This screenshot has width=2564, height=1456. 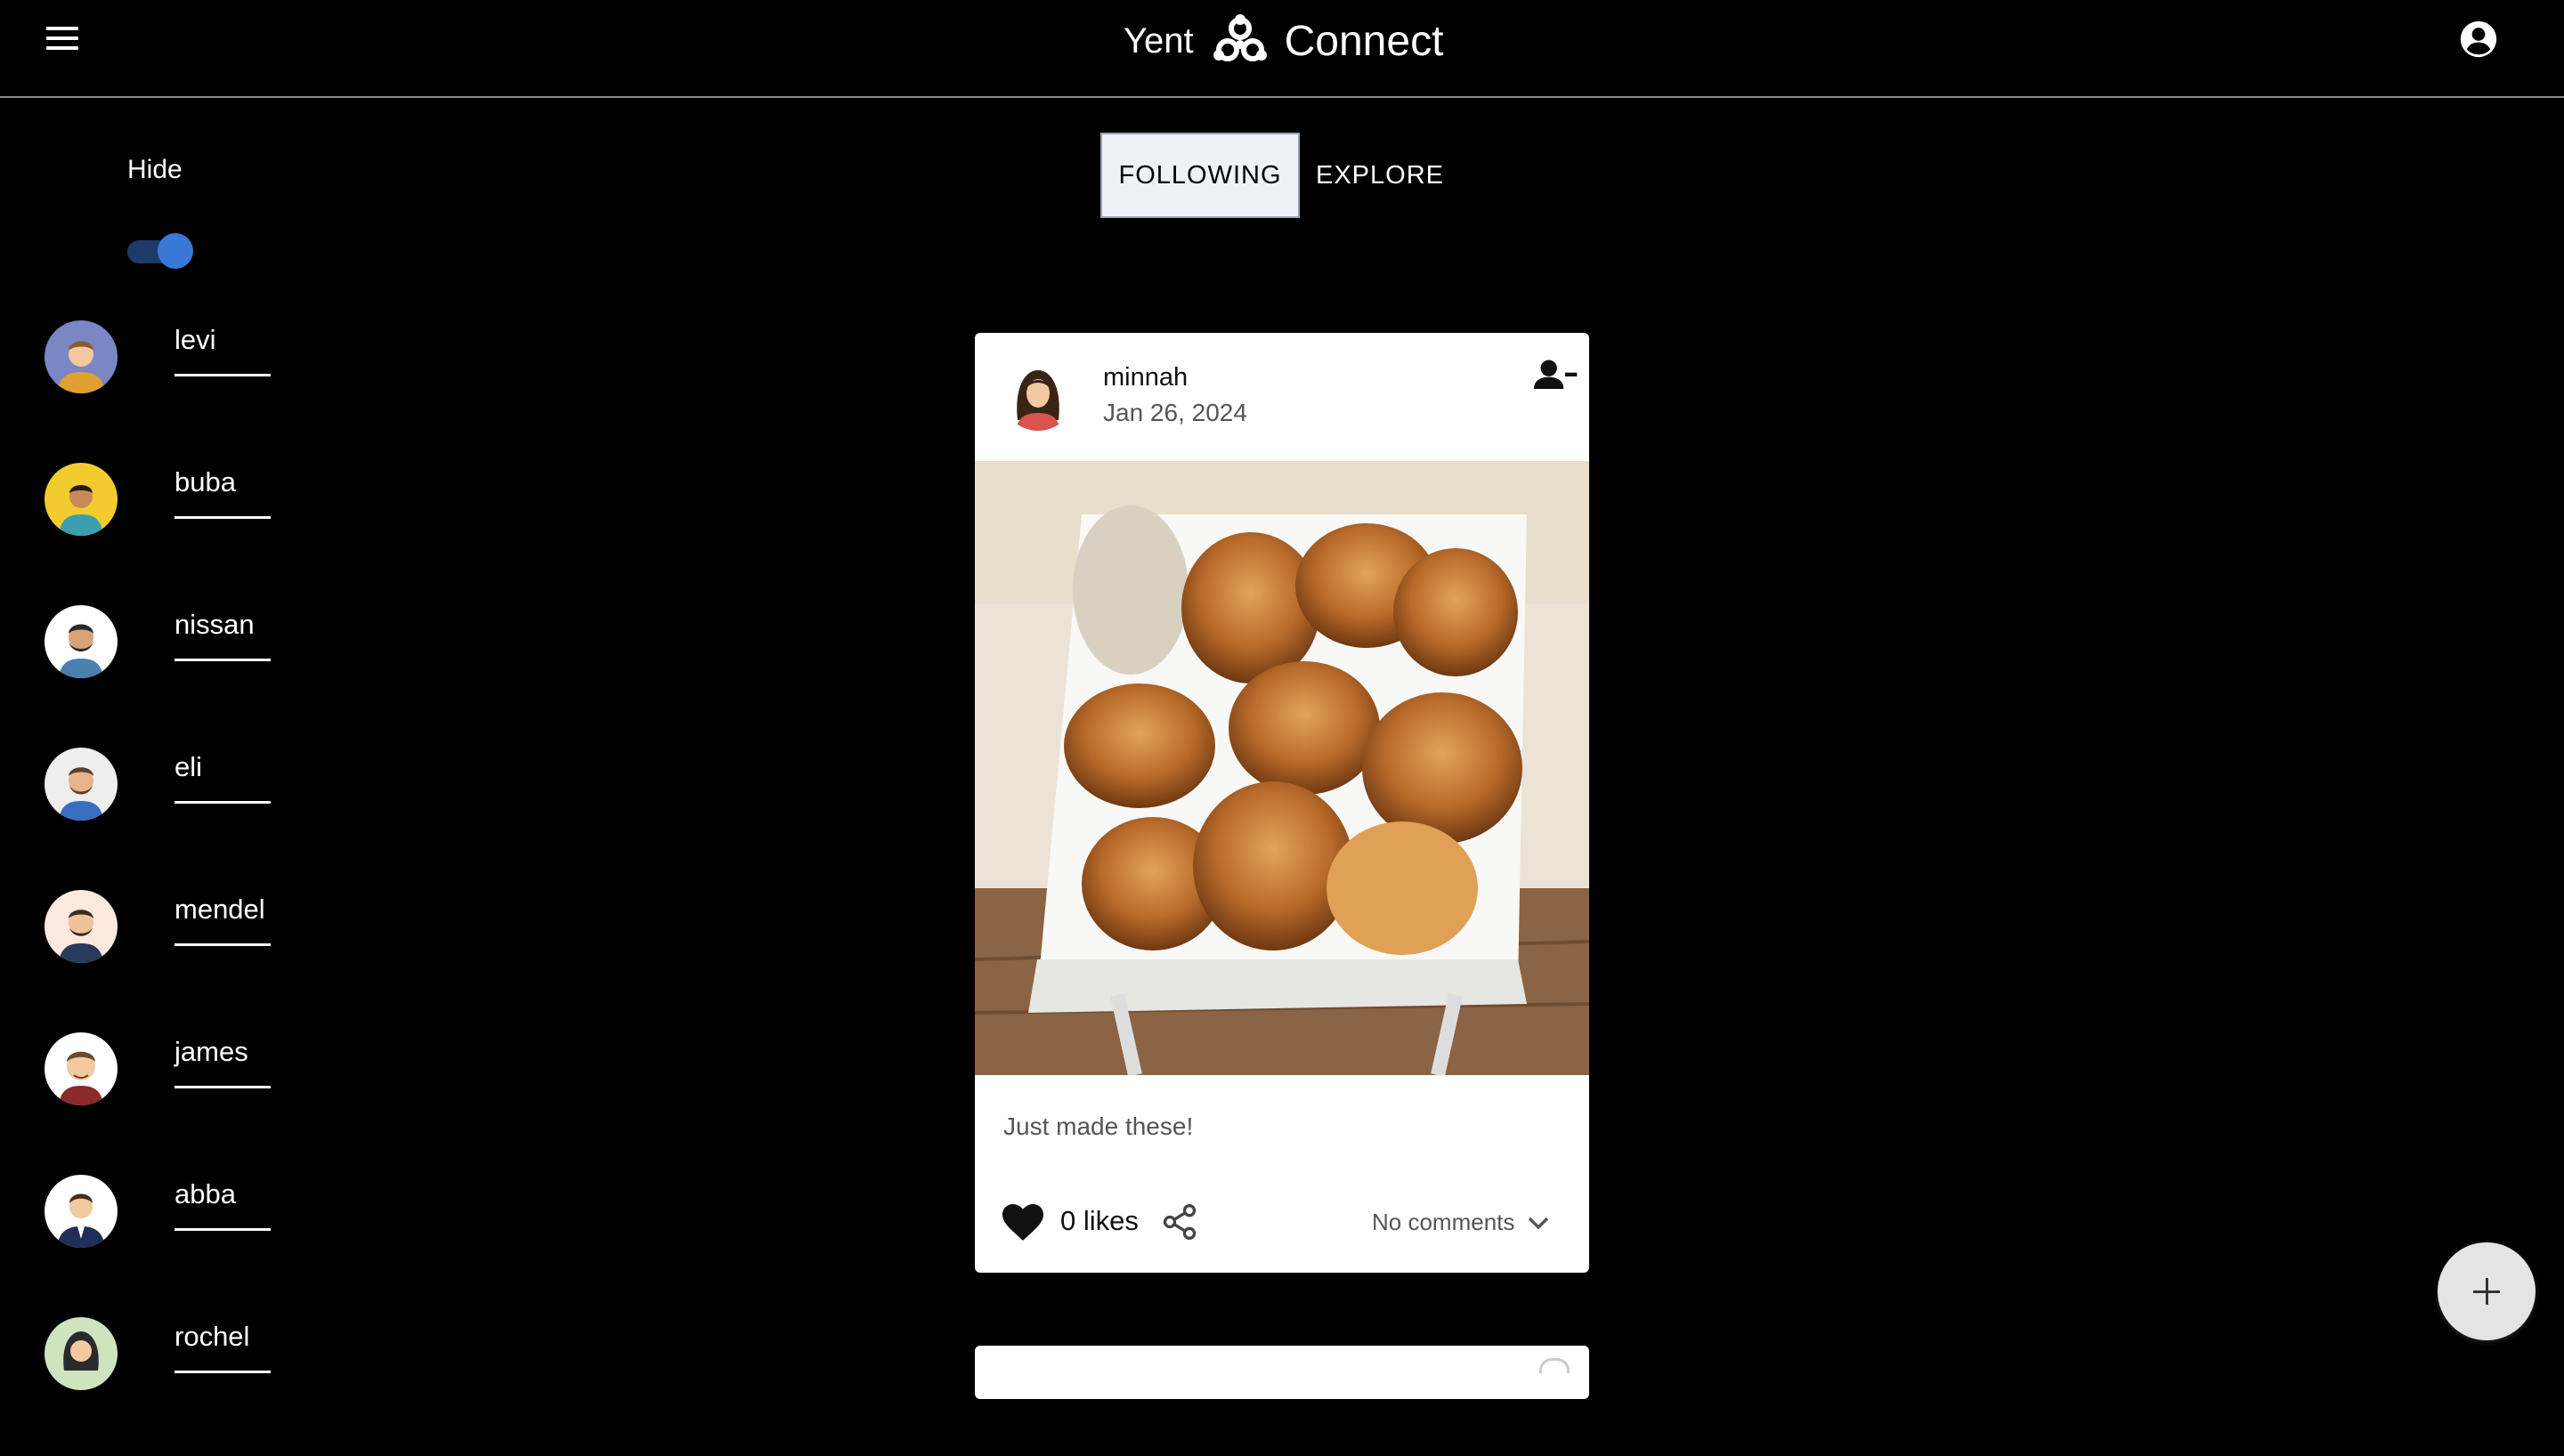 I want to click on user-name: buba, so click(x=205, y=481).